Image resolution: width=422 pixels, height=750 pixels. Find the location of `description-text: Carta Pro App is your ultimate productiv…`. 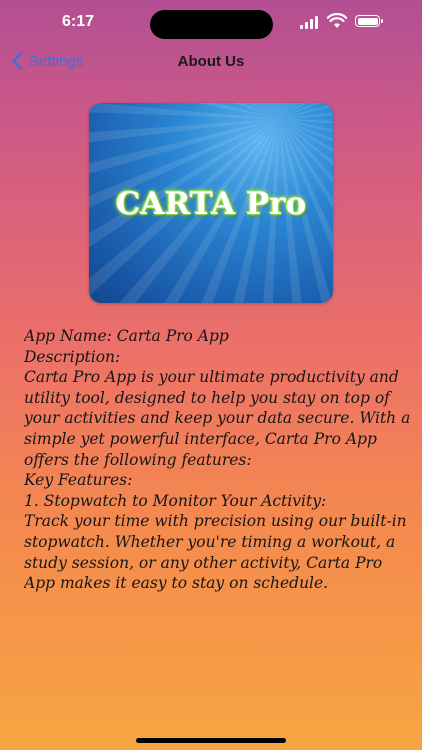

description-text: Carta Pro App is your ultimate productiv… is located at coordinates (220, 418).